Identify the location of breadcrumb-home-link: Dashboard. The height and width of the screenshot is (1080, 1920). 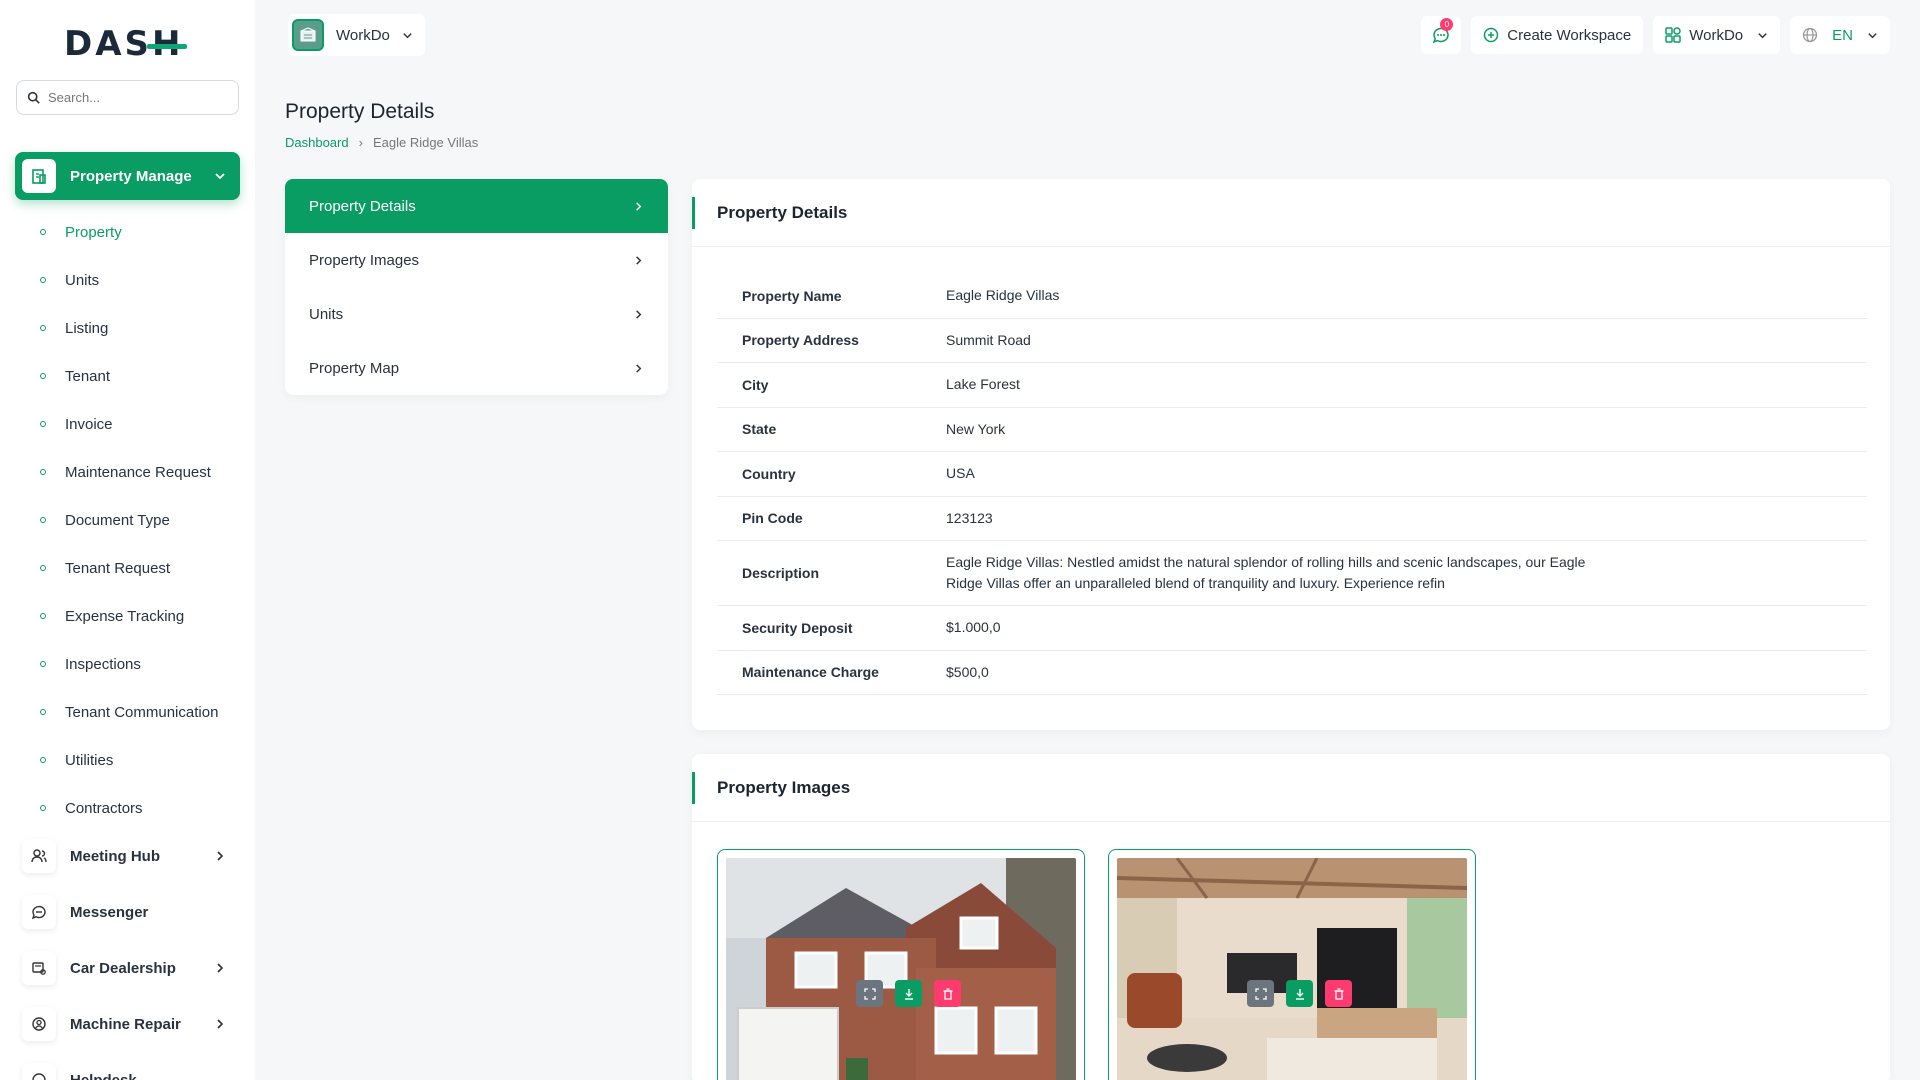
(317, 142).